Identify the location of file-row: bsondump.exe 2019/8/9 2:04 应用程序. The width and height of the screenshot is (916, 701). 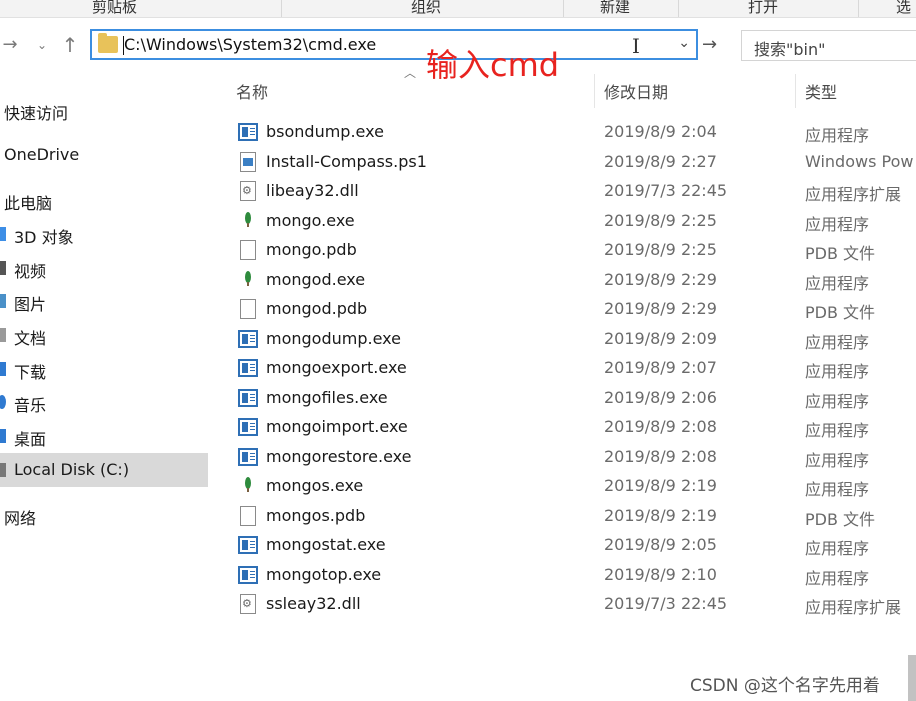
(573, 131).